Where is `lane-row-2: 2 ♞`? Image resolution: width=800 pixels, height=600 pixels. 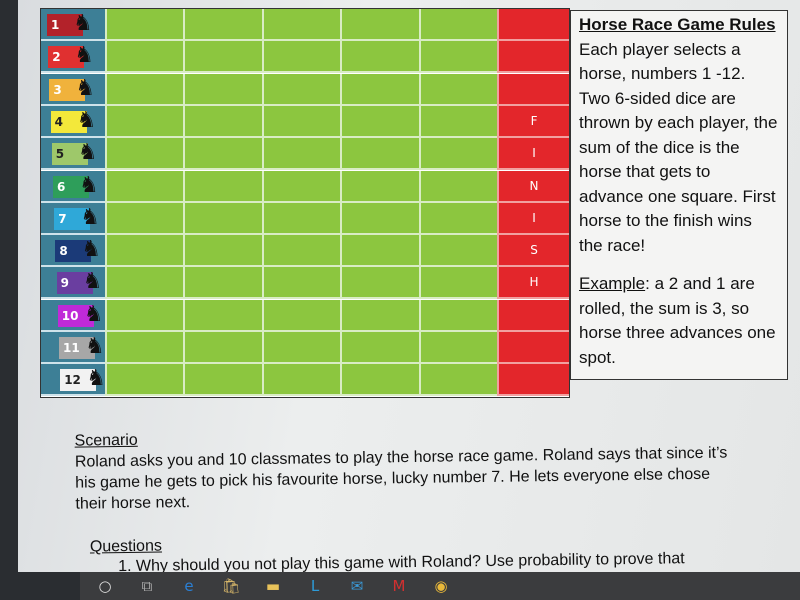
lane-row-2: 2 ♞ is located at coordinates (305, 57).